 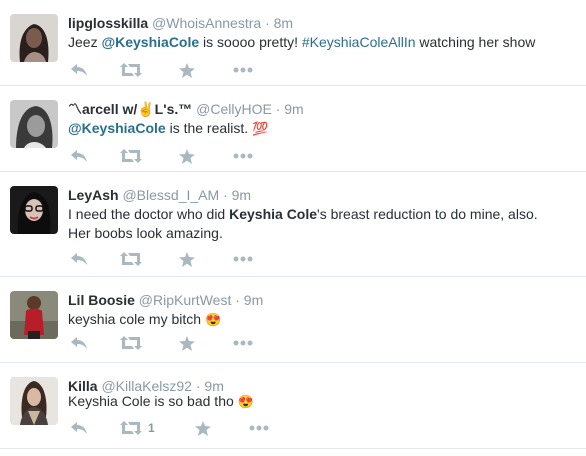 I want to click on hashtag-link: #KeyshiaColeAllIn, so click(x=359, y=42).